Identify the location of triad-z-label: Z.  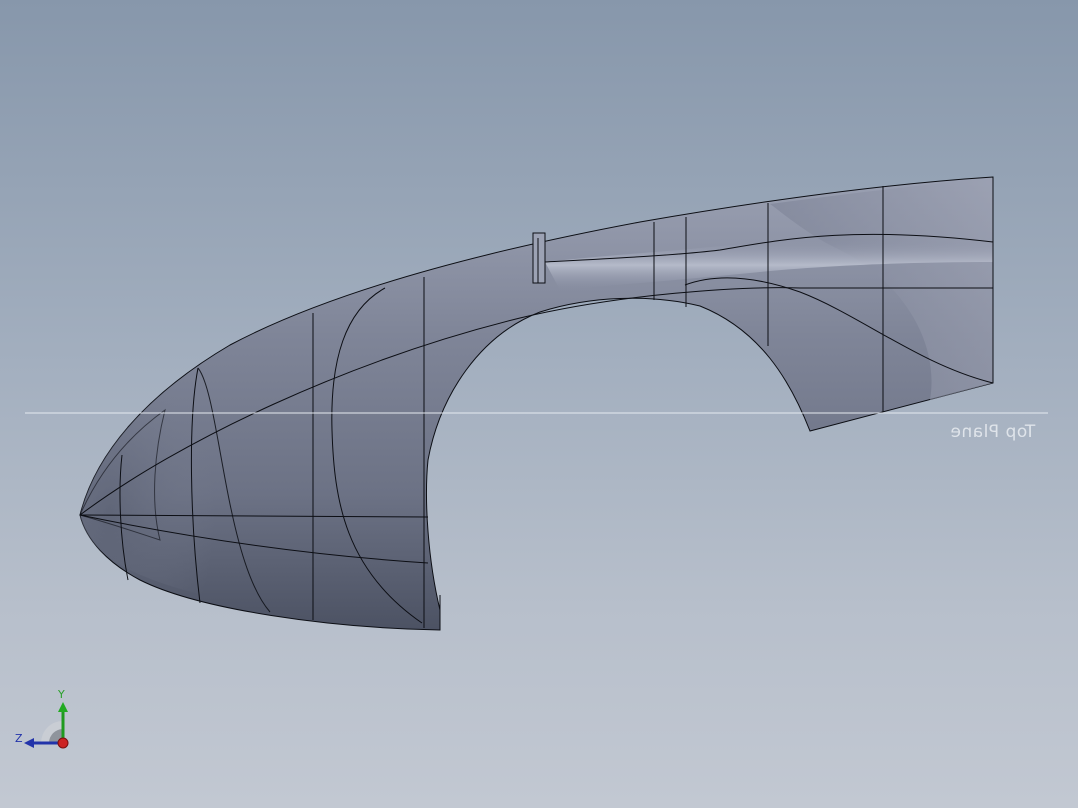
(19, 738).